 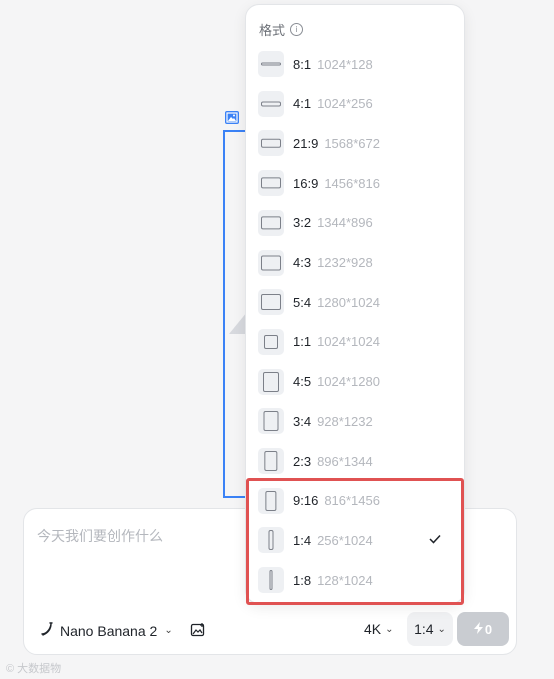 What do you see at coordinates (345, 64) in the screenshot?
I see `format-option-resolution: 1024*128` at bounding box center [345, 64].